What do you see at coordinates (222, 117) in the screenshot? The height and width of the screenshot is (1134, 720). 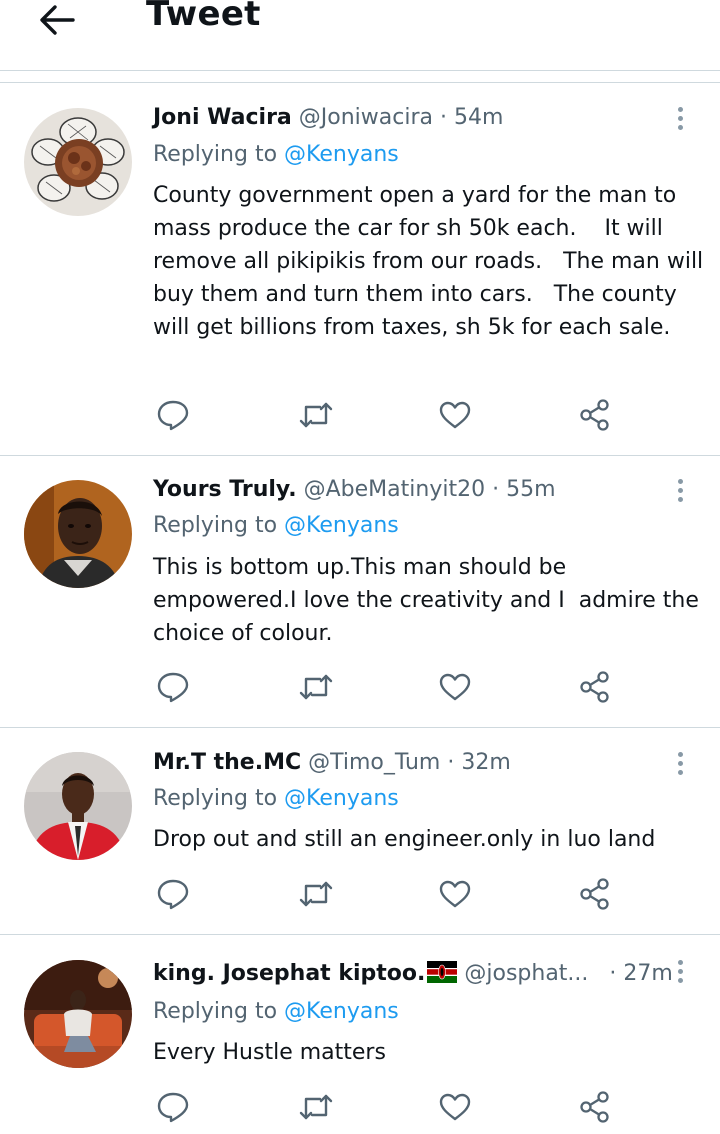 I see `display-name: Joni Wacira` at bounding box center [222, 117].